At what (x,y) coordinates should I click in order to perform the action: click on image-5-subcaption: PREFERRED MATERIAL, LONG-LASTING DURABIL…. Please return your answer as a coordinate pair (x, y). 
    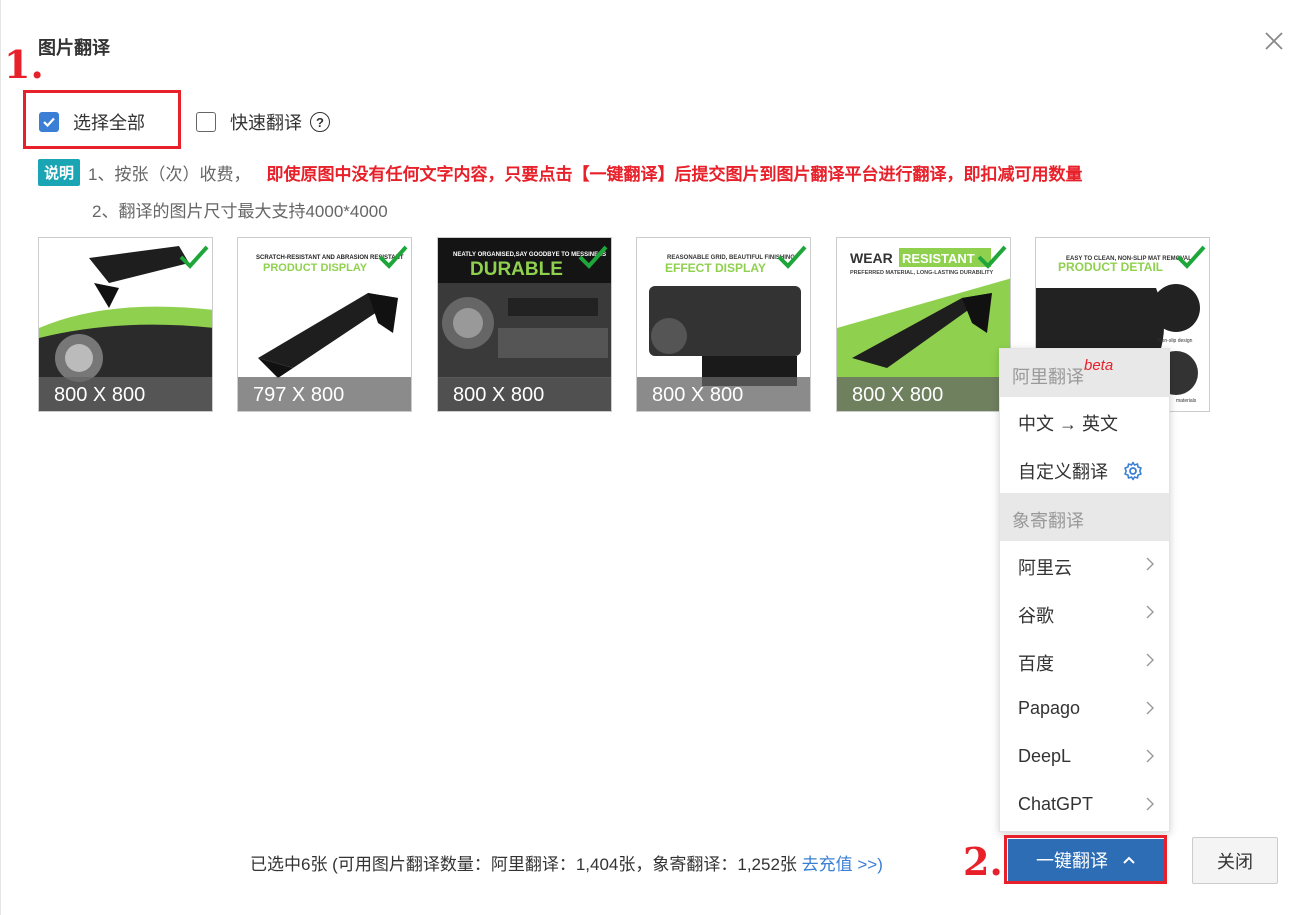
    Looking at the image, I should click on (922, 273).